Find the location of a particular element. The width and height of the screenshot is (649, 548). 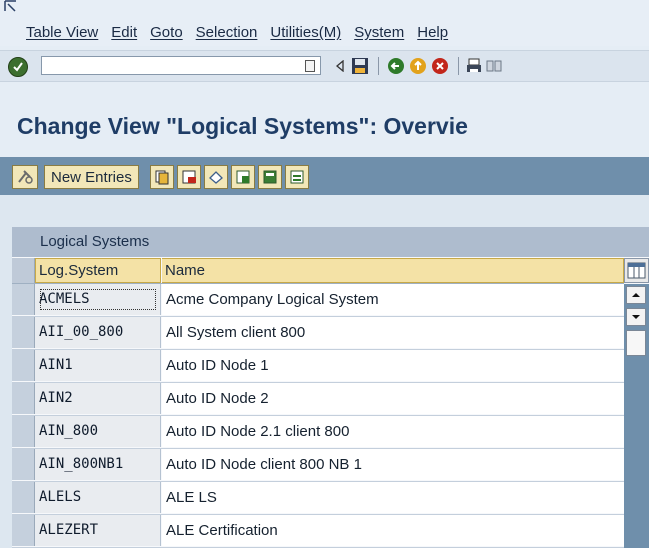

select-block-button is located at coordinates (270, 177).